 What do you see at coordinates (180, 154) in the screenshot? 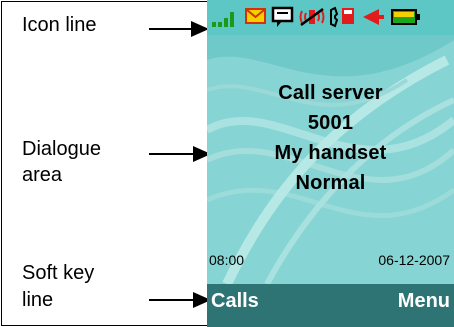
I see `dialogue-area-arrow` at bounding box center [180, 154].